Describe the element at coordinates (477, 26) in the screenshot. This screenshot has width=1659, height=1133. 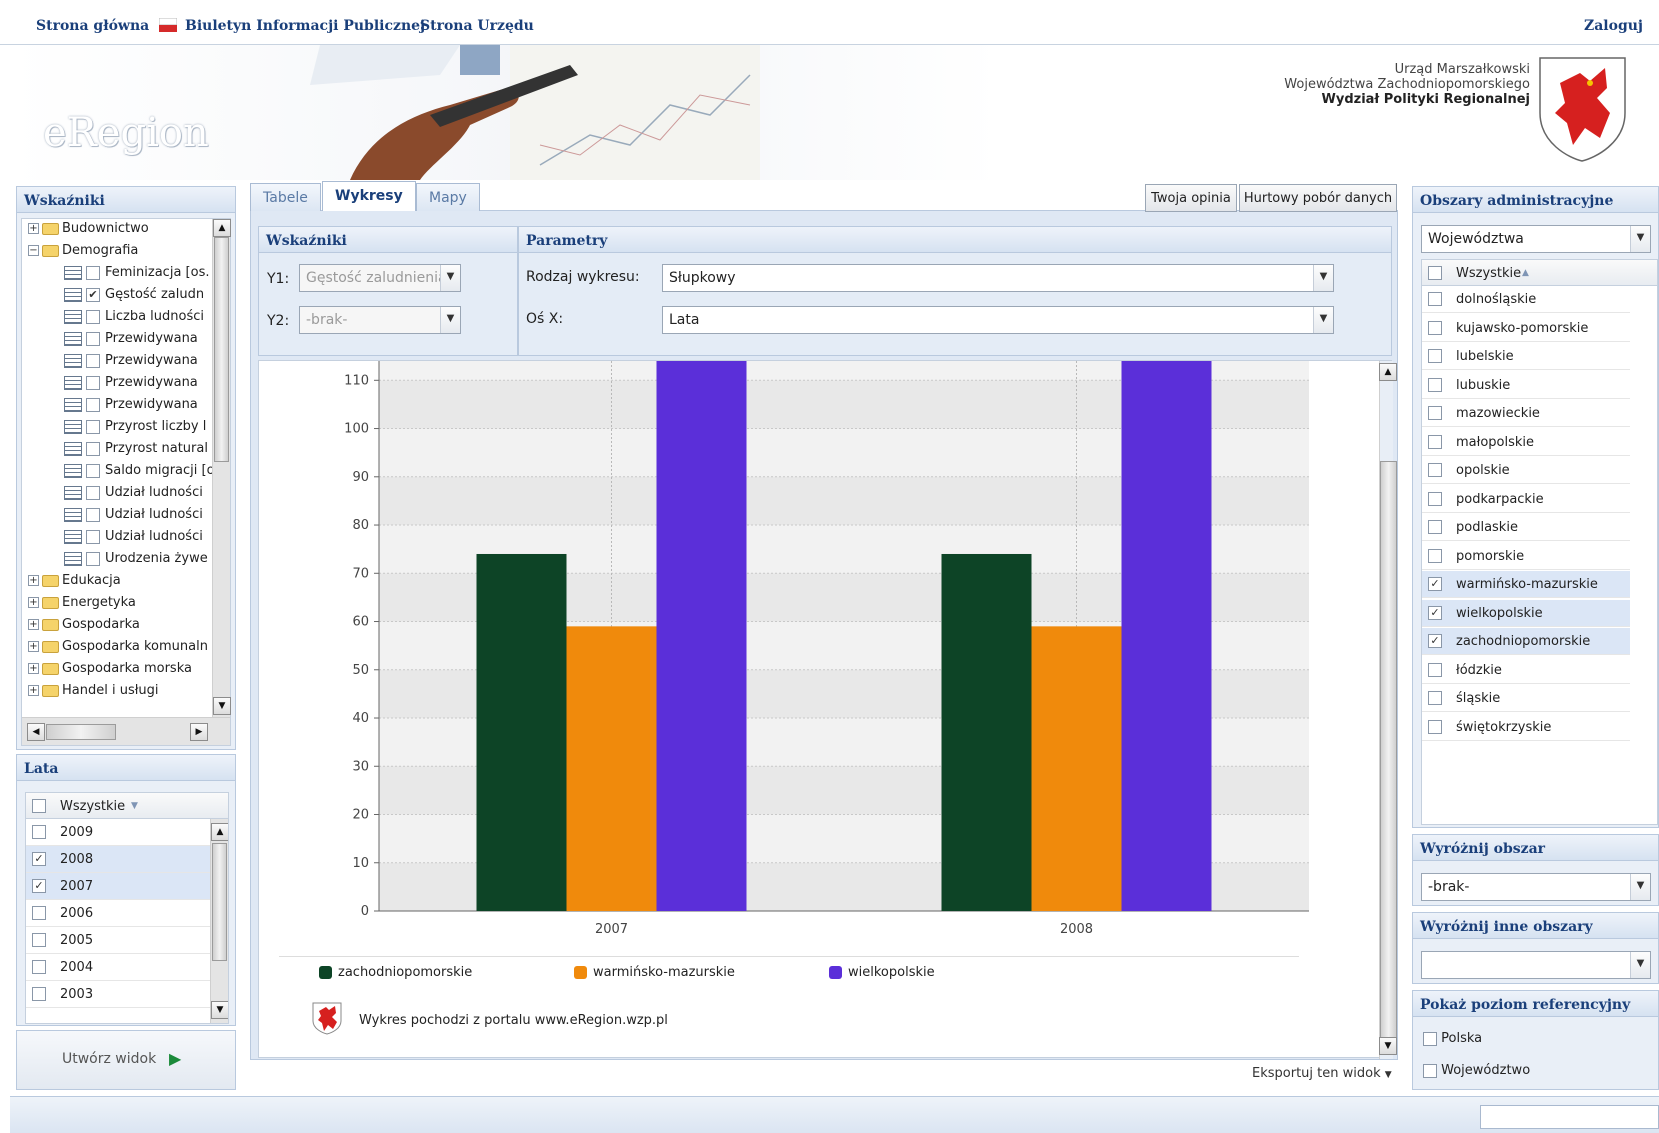
I see `office-link: Strona Urzędu` at that location.